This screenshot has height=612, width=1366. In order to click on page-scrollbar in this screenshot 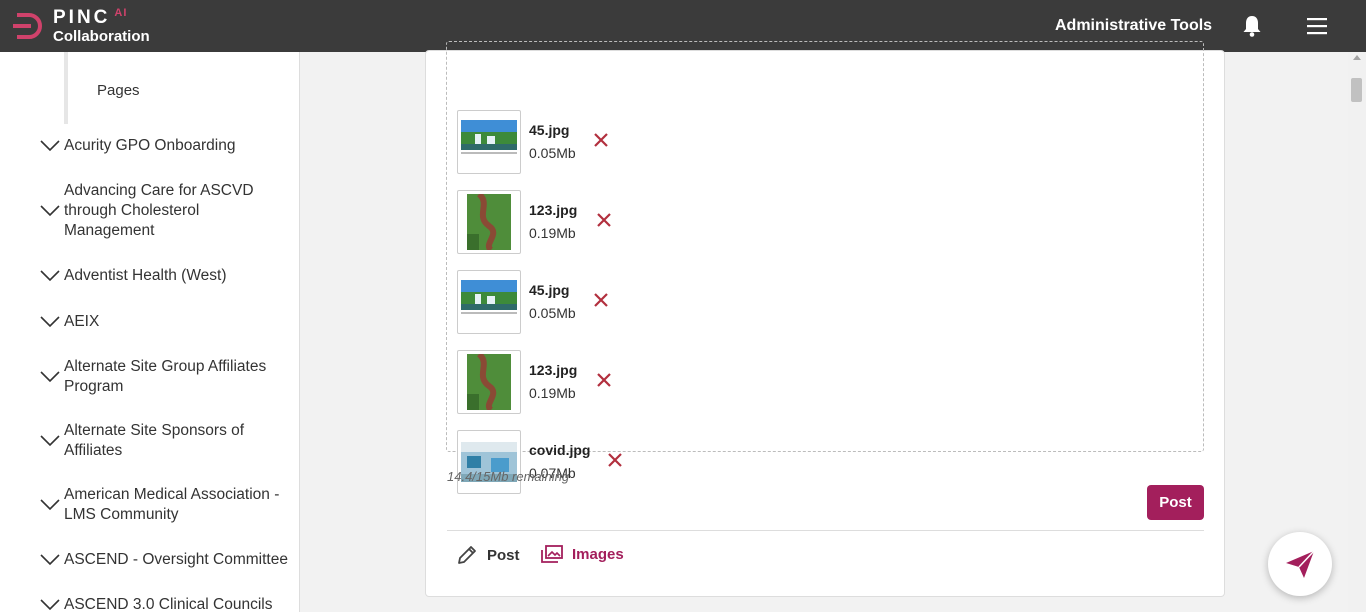, I will do `click(1357, 332)`.